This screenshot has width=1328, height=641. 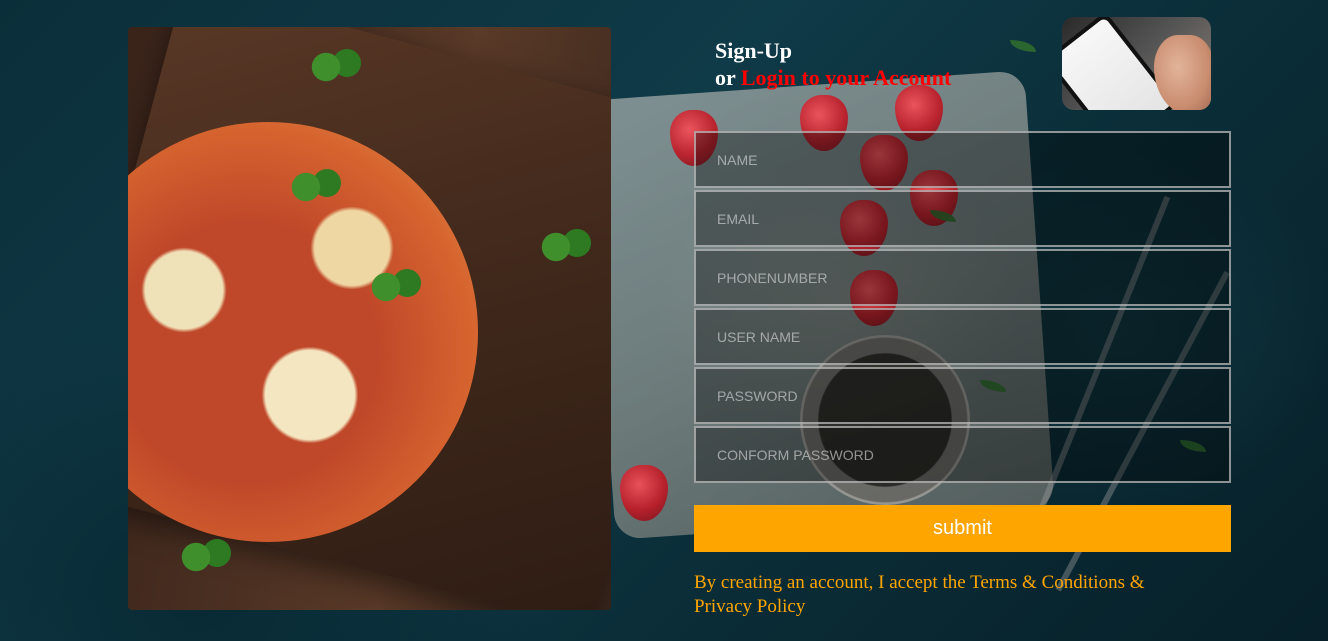 I want to click on signup-title: Sign-Up, so click(x=754, y=50).